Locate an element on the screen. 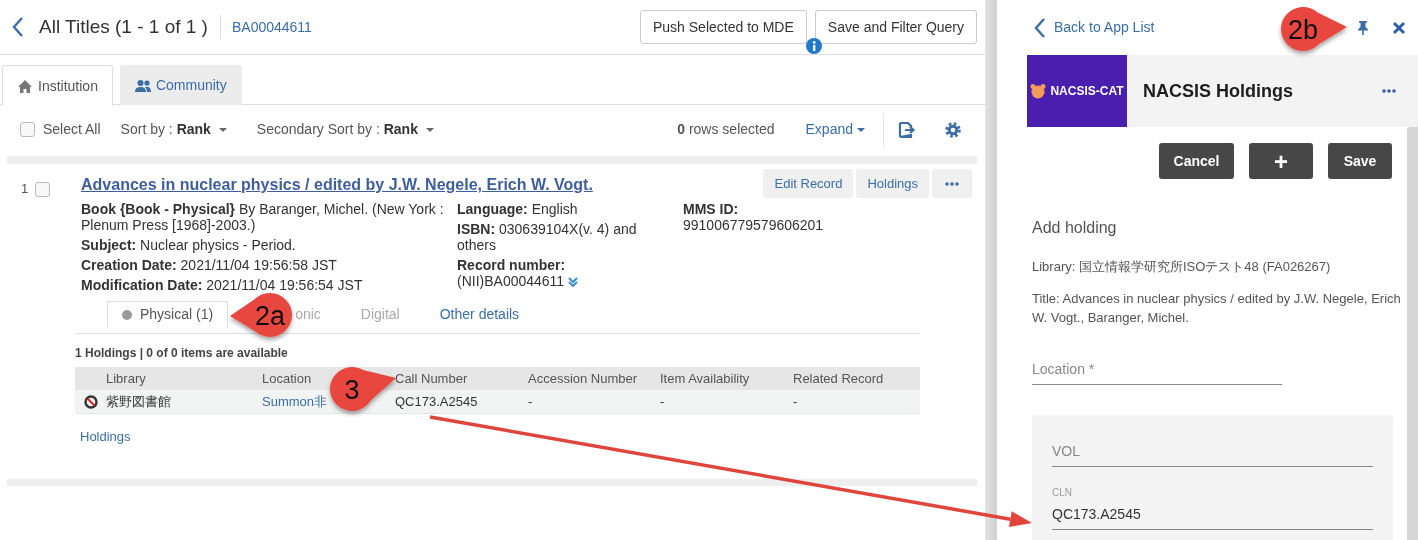 Image resolution: width=1418 pixels, height=540 pixels. more-button is located at coordinates (952, 183).